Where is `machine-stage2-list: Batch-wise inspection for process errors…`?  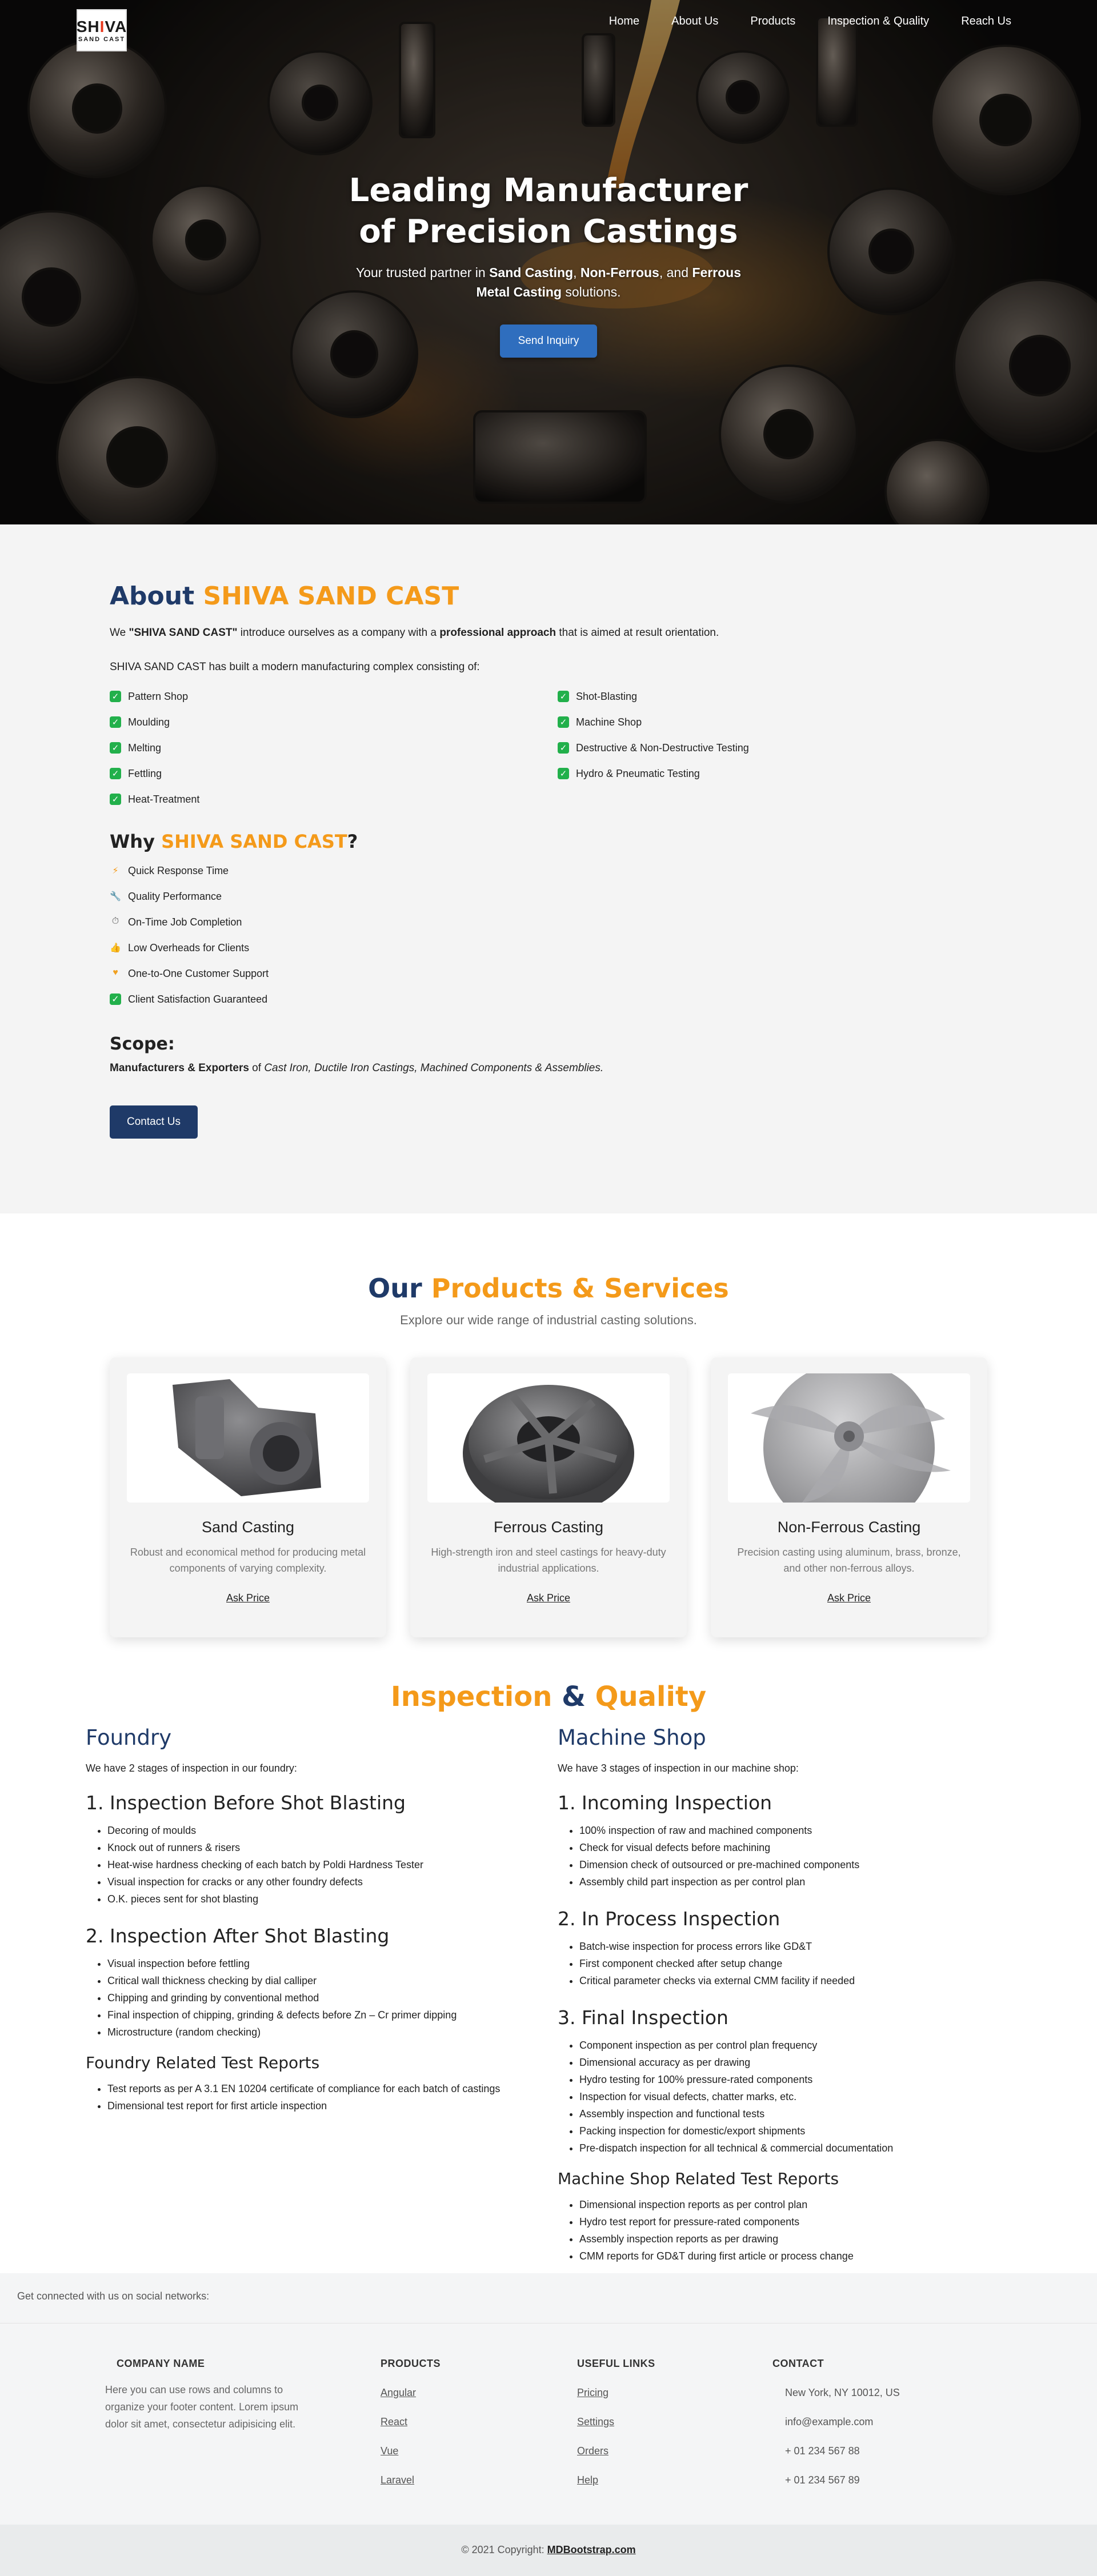 machine-stage2-list: Batch-wise inspection for process errors… is located at coordinates (794, 1963).